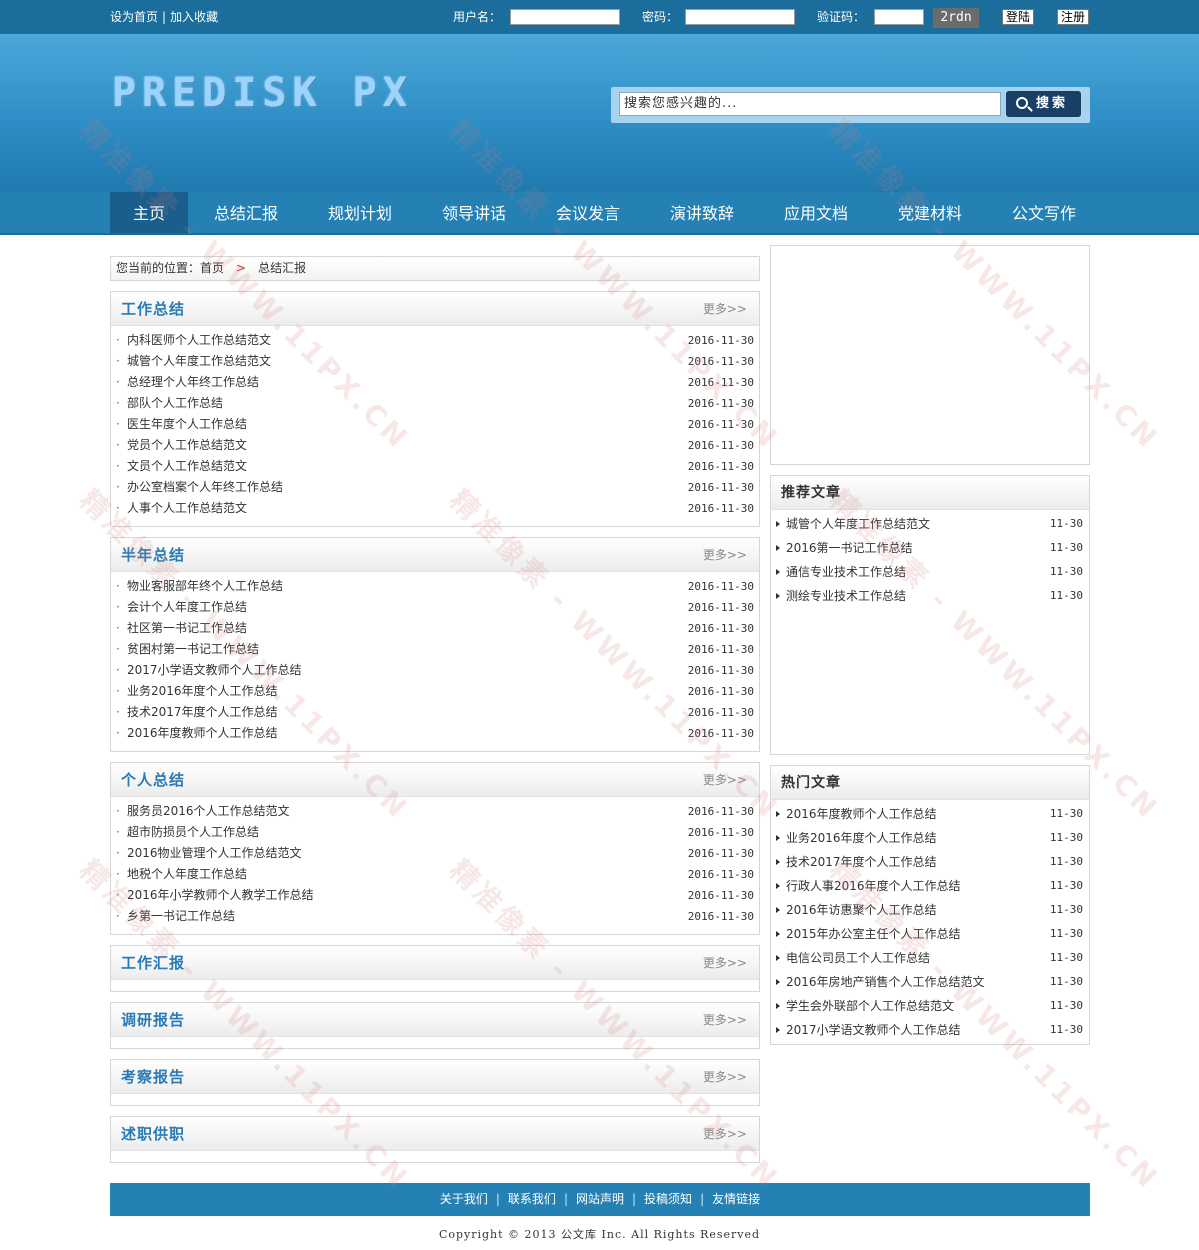 Image resolution: width=1199 pixels, height=1250 pixels. Describe the element at coordinates (175, 403) in the screenshot. I see `article-link: 部队个人工作总结` at that location.